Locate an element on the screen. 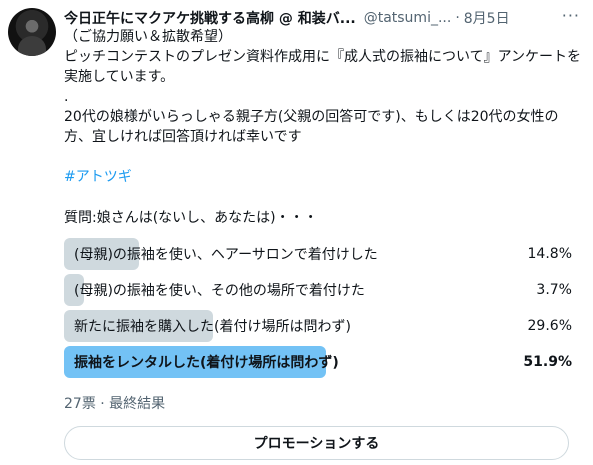 This screenshot has width=593, height=465. more-horizontal-icon: ··· is located at coordinates (571, 16).